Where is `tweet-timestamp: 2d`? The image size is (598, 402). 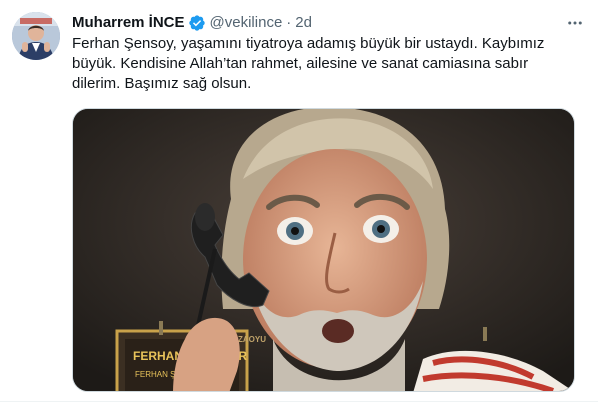 tweet-timestamp: 2d is located at coordinates (303, 23).